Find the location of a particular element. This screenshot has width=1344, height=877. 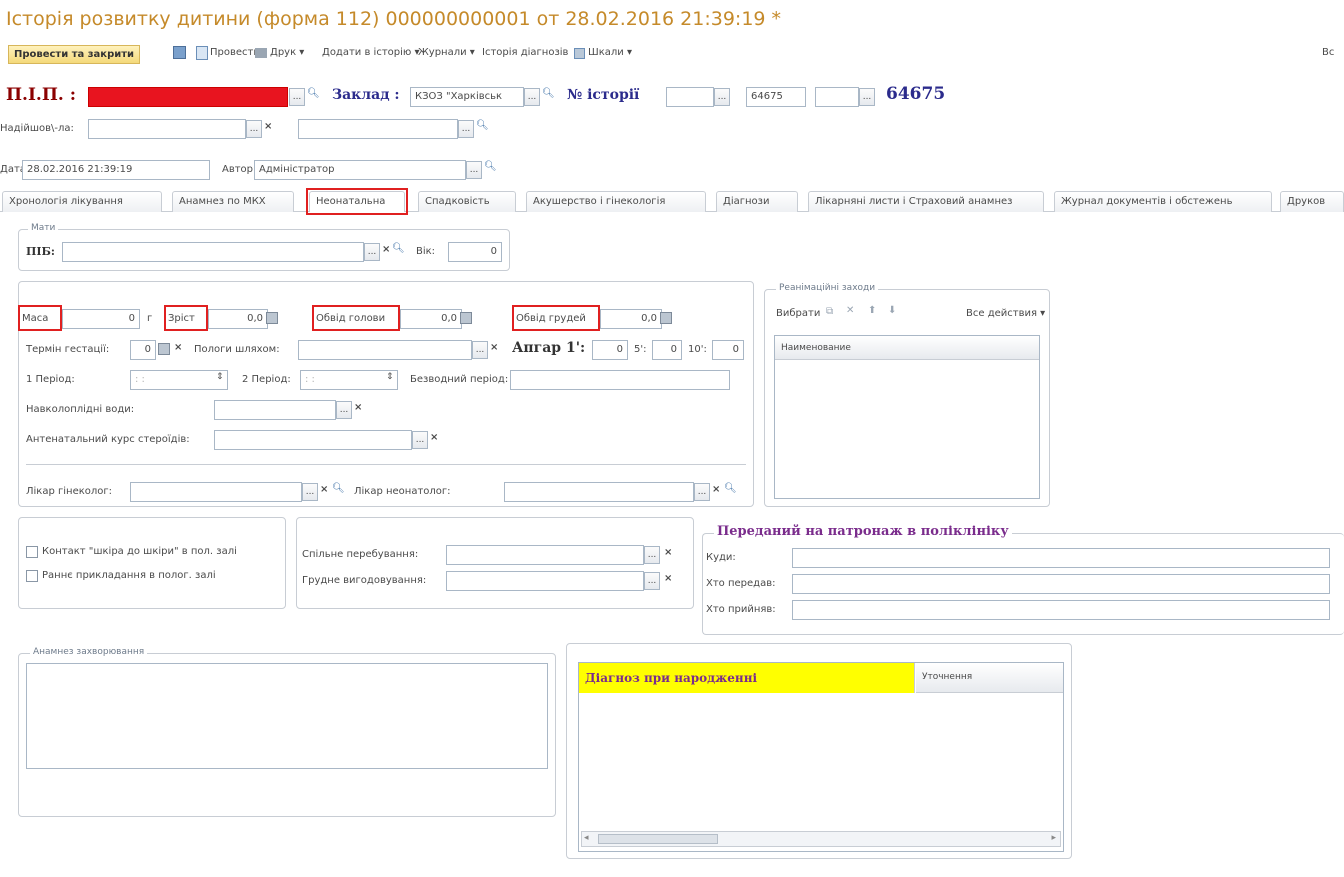

neonatologist-field is located at coordinates (599, 492).